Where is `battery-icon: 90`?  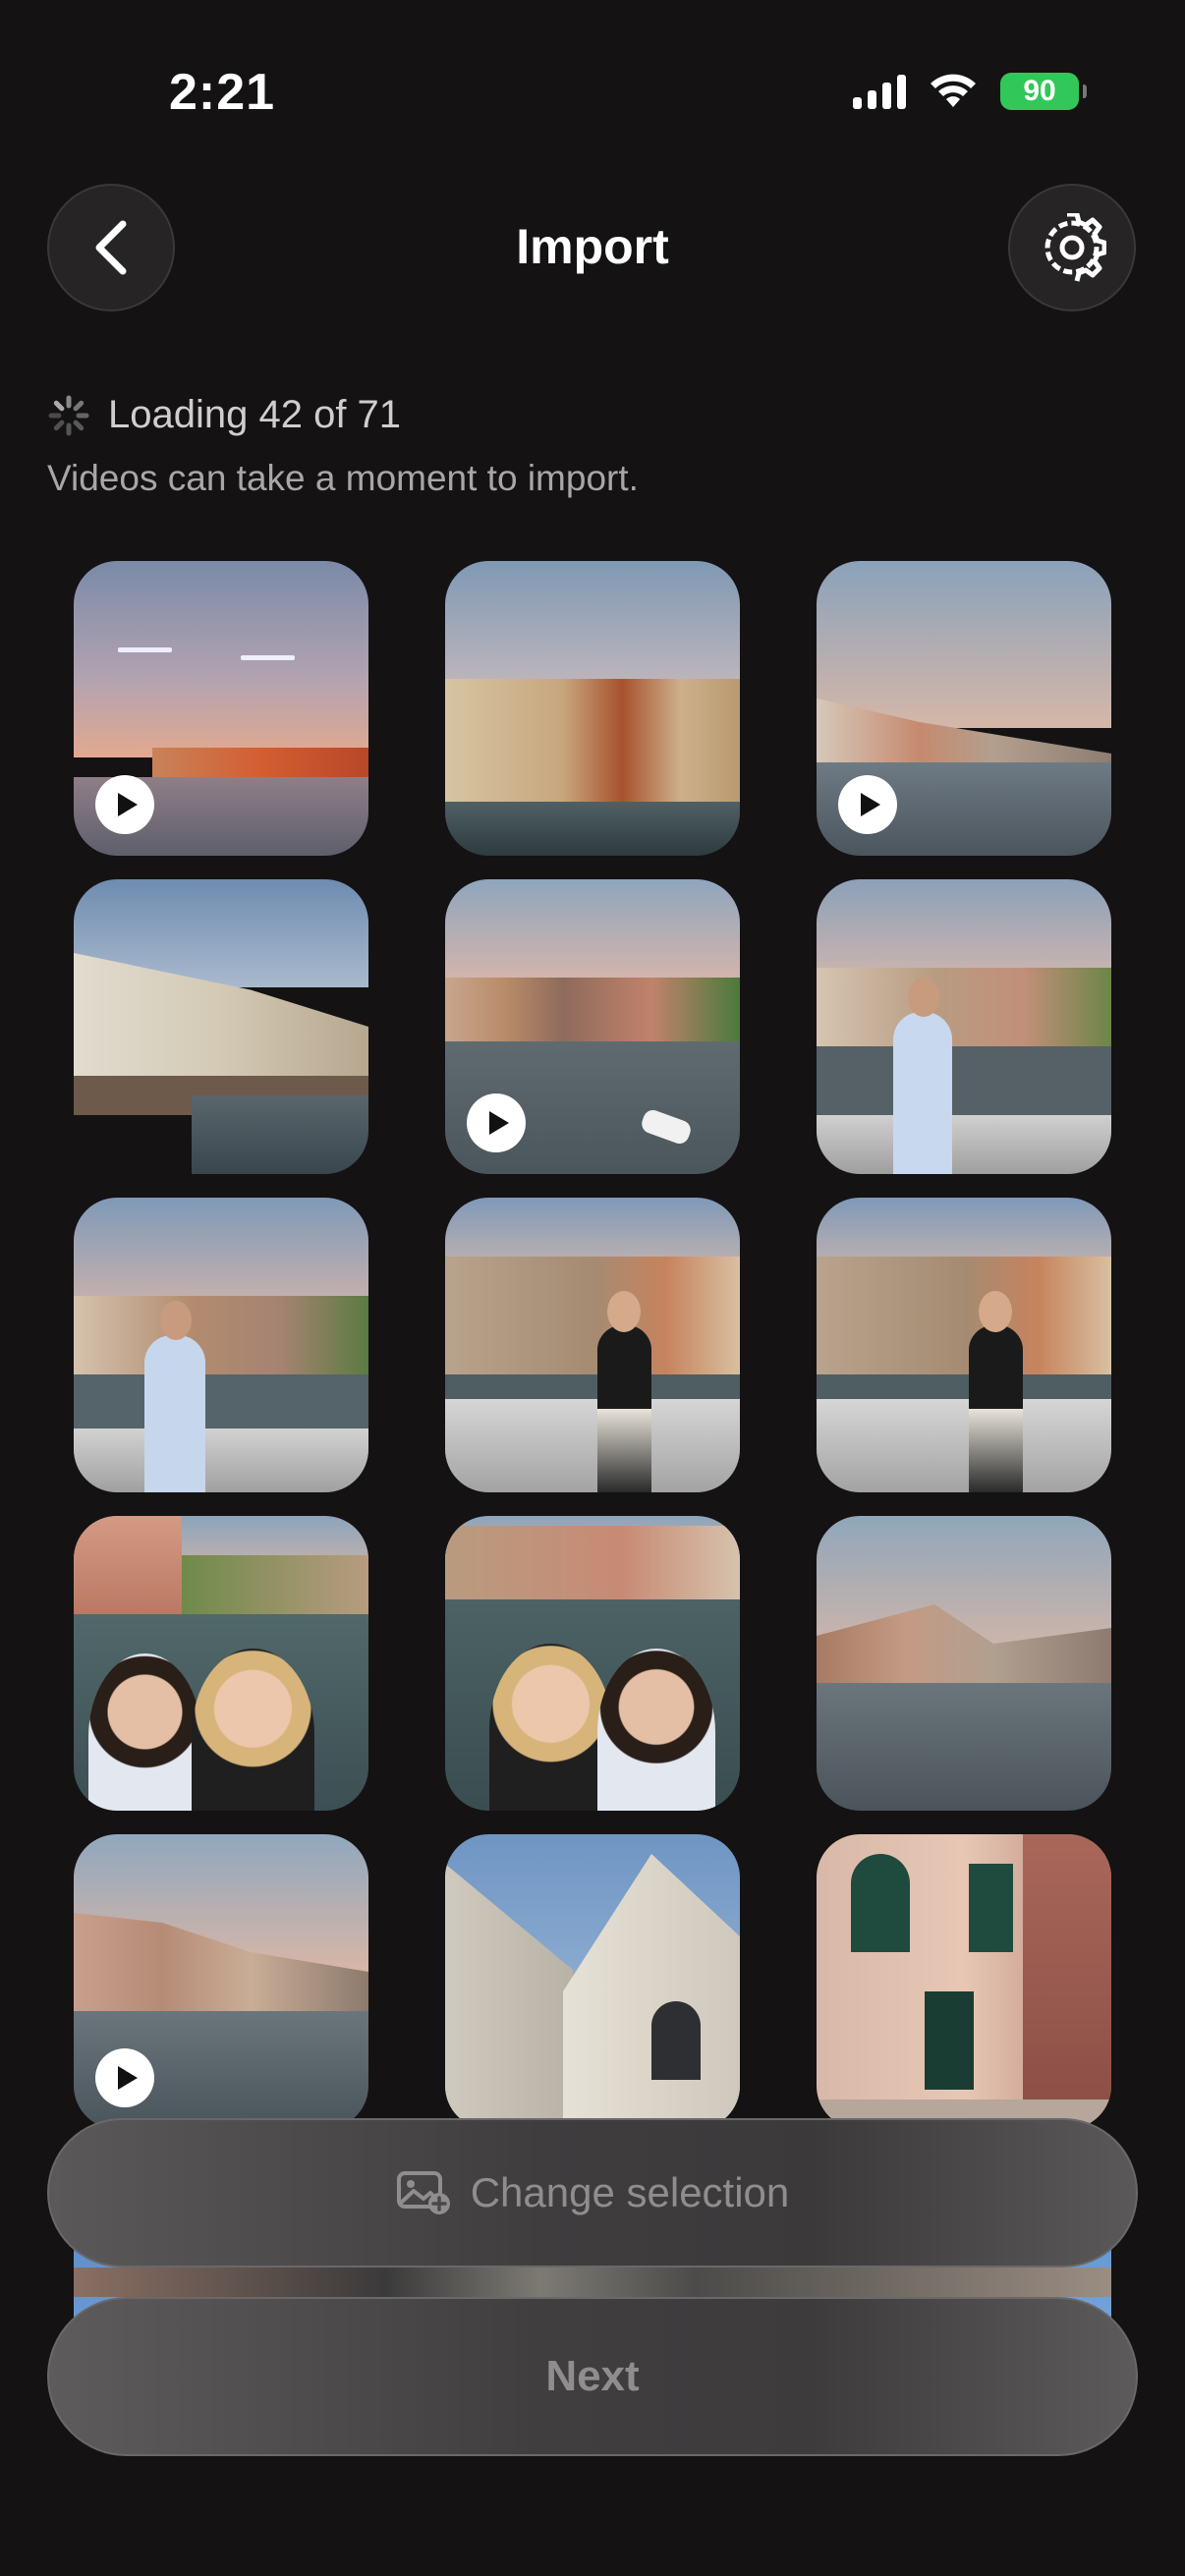 battery-icon: 90 is located at coordinates (1044, 91).